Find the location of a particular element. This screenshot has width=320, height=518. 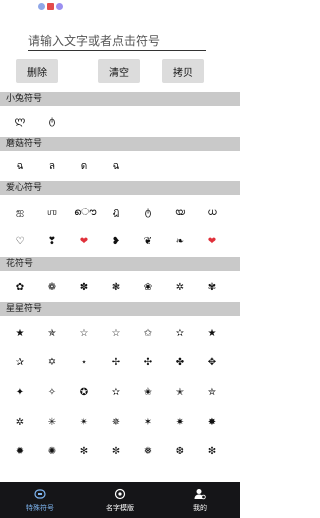

tab-name-templates: 名字模版 is located at coordinates (120, 500).